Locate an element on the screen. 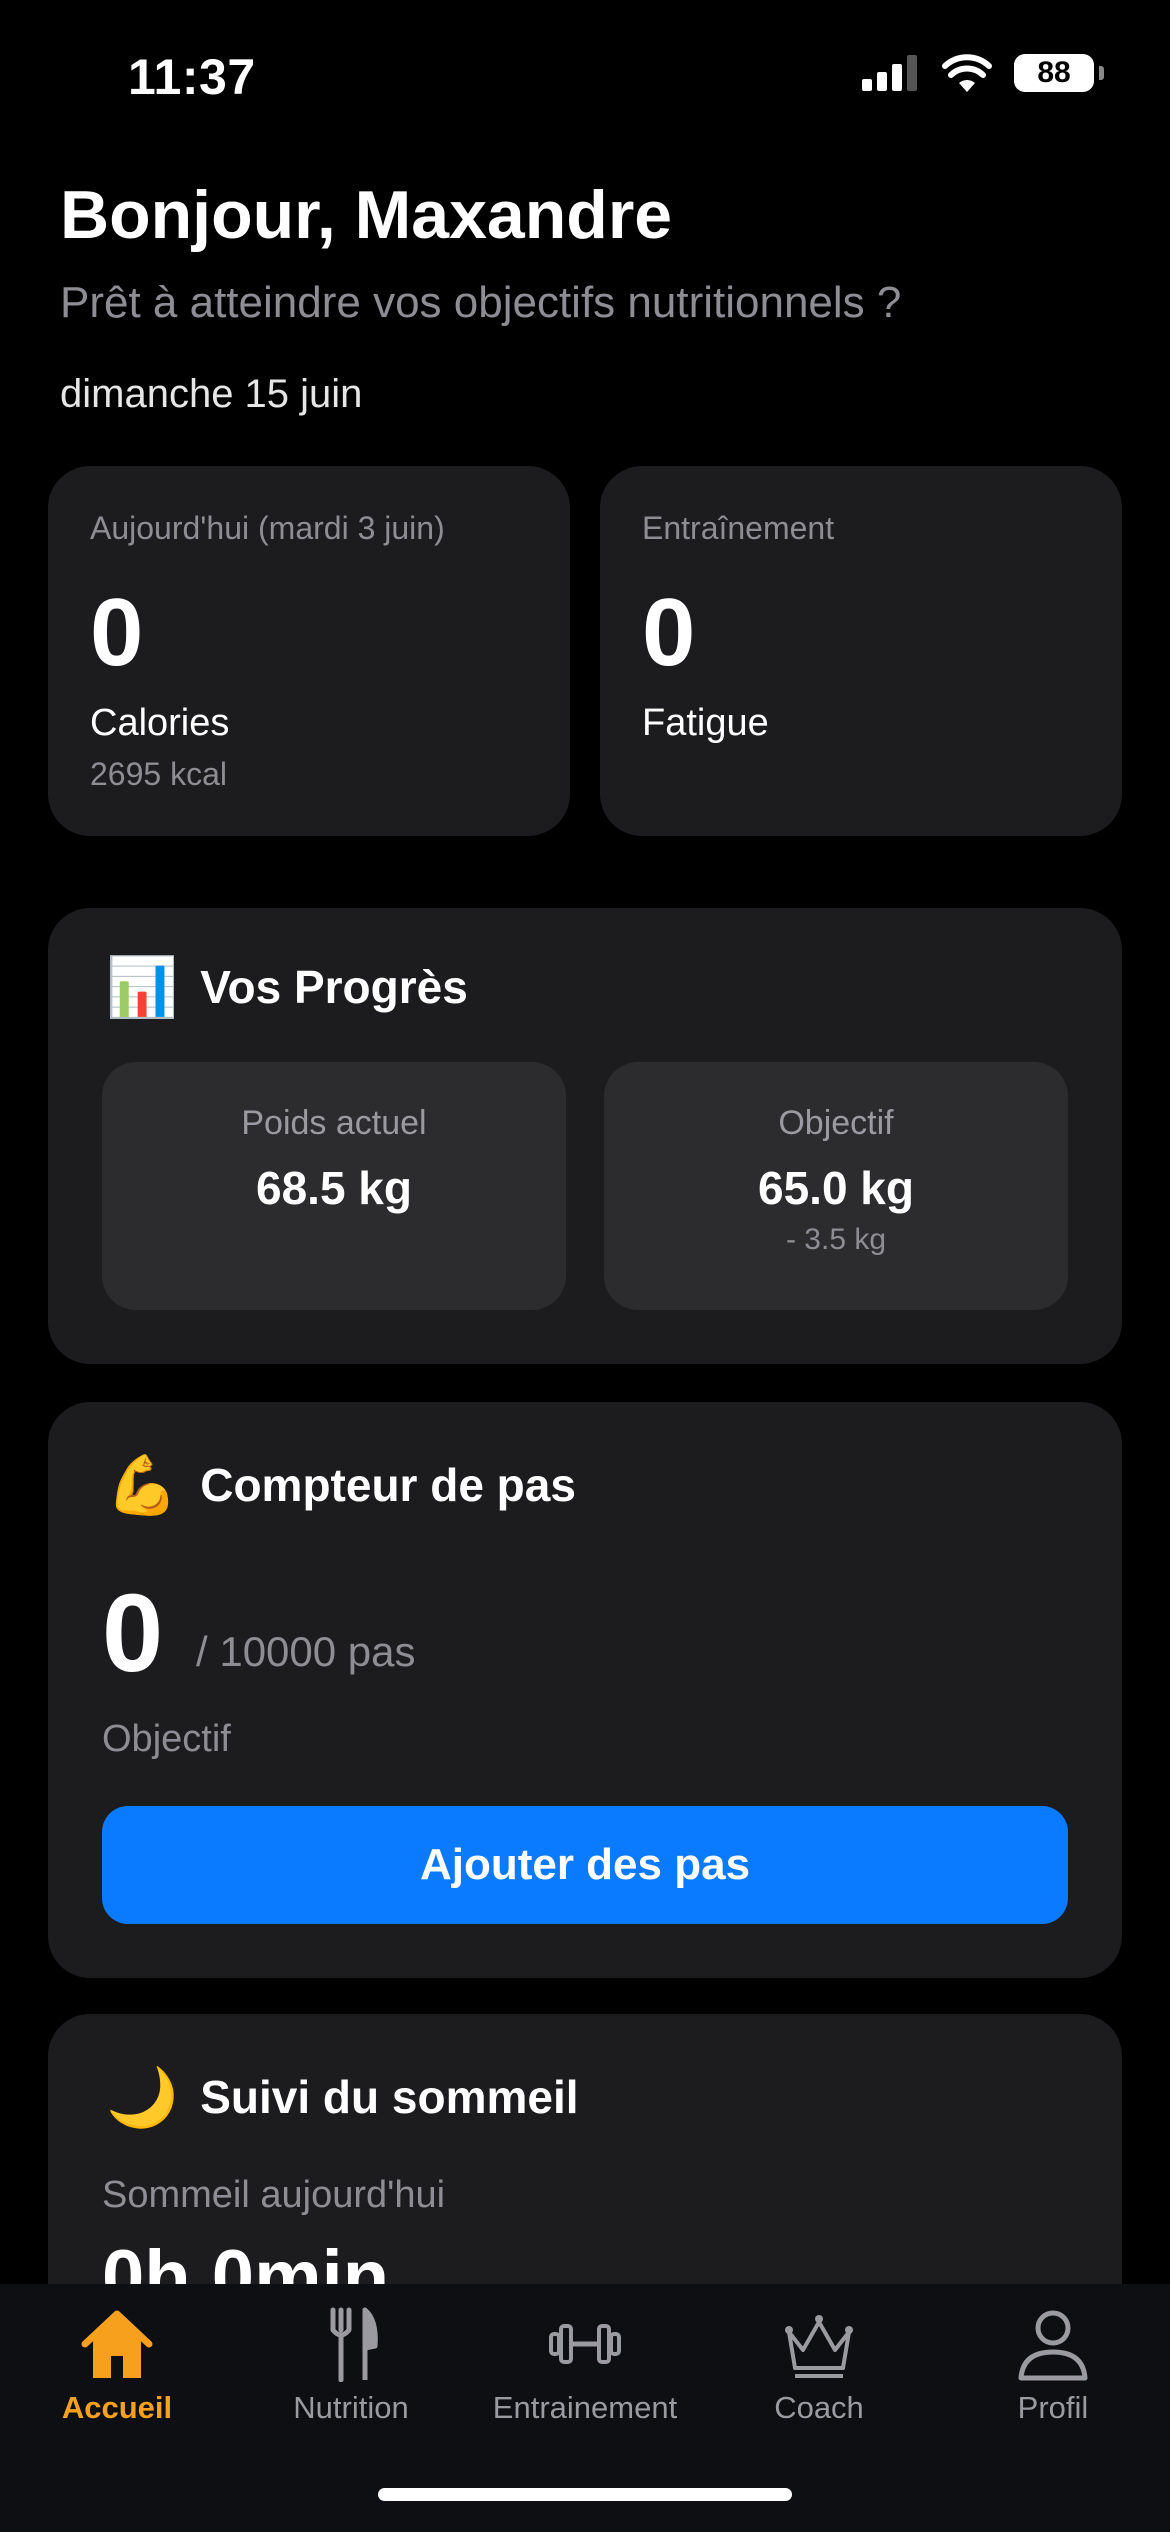 The width and height of the screenshot is (1170, 2532). tab-entrainement: Entrainement is located at coordinates (585, 2384).